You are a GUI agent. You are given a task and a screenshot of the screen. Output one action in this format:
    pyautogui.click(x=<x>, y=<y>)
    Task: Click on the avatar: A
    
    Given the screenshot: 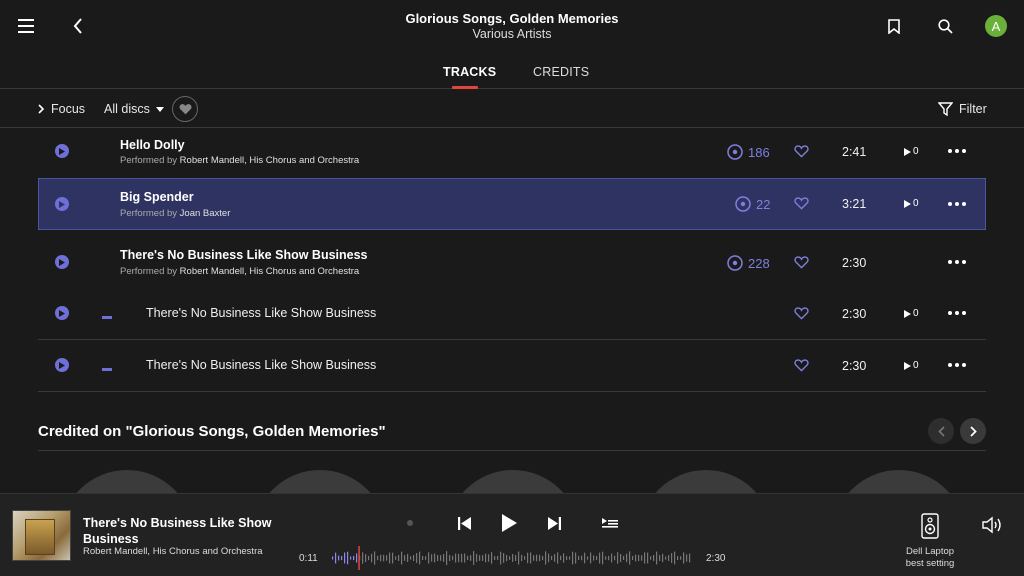 What is the action you would take?
    pyautogui.click(x=996, y=26)
    